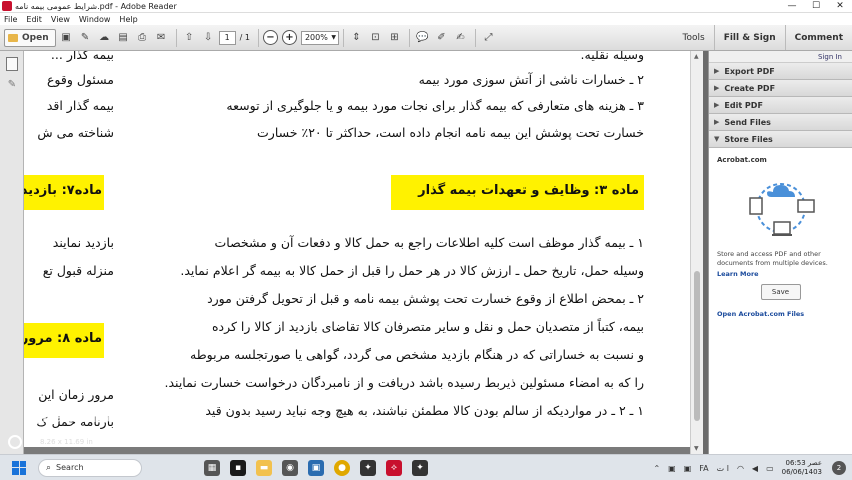 The width and height of the screenshot is (852, 480). Describe the element at coordinates (780, 314) in the screenshot. I see `open-acrobat-files-link: Open Acrobat.com Files` at that location.